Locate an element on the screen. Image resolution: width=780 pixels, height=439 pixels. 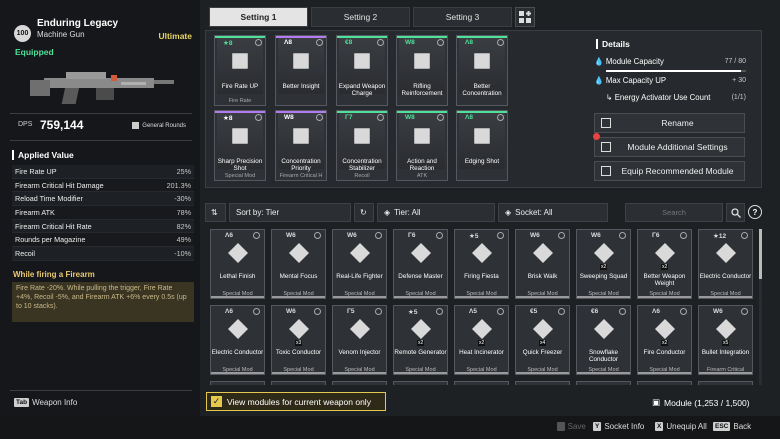
energy-activator-label: ↳ Energy Activator Use Count is located at coordinates (658, 97).